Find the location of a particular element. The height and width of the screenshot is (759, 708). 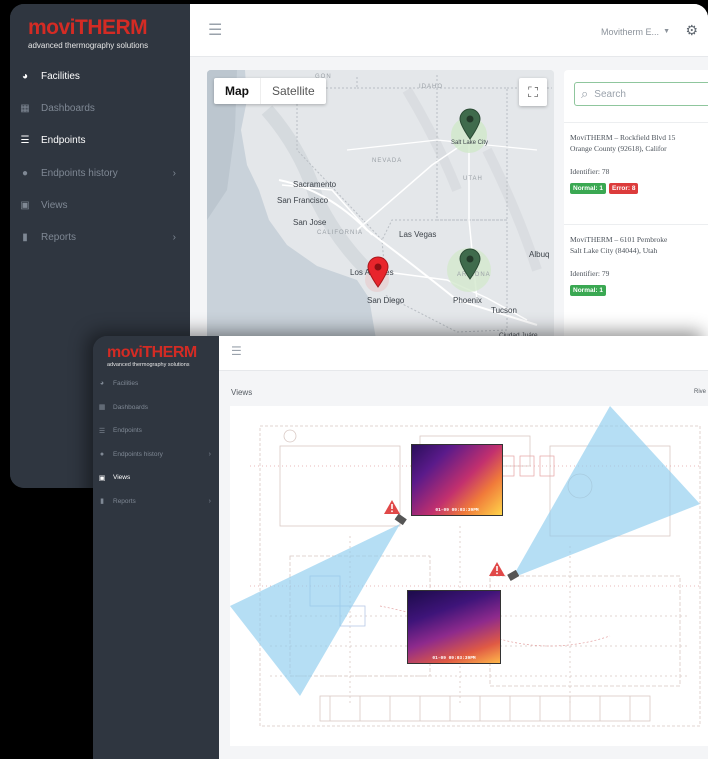

user-menu: Movitherm E... ▼ is located at coordinates (635, 32).